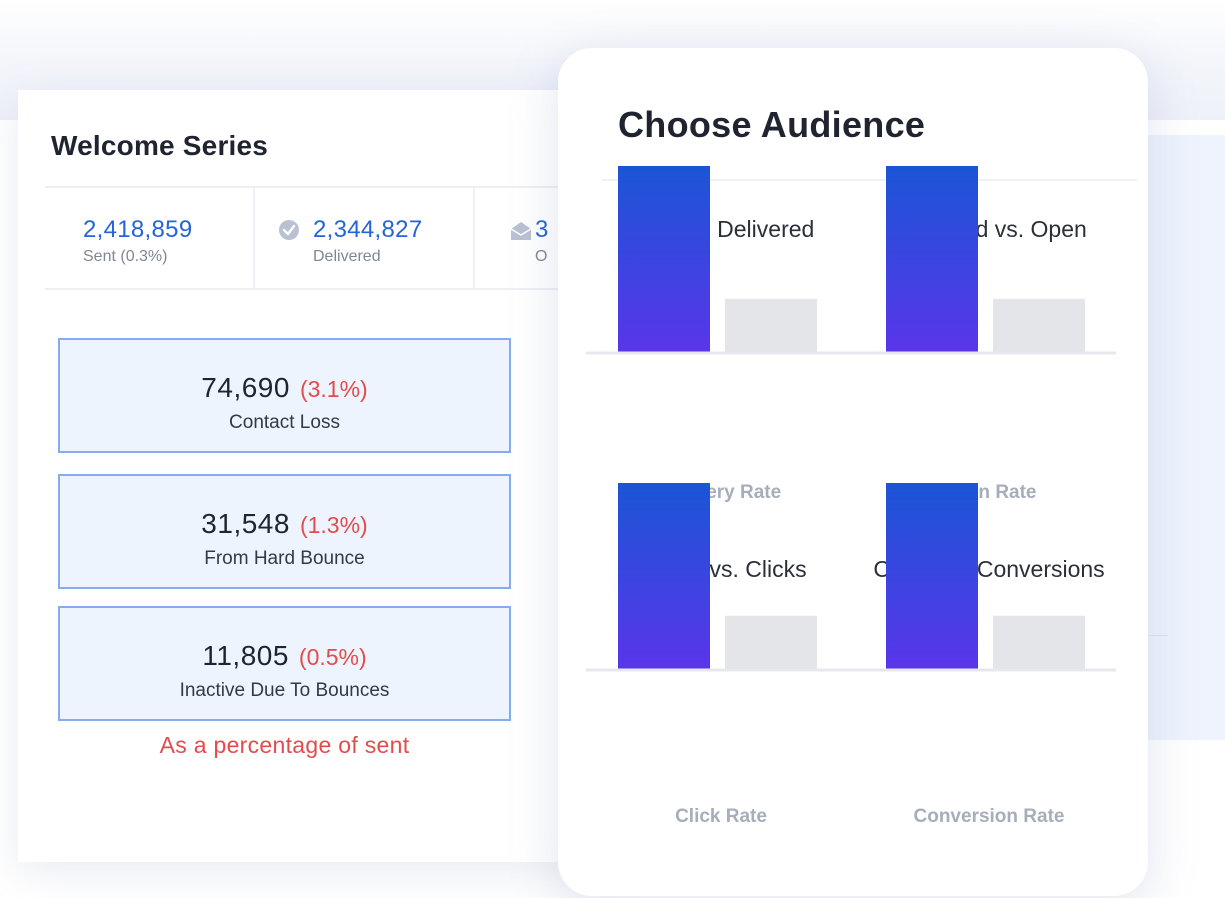 The width and height of the screenshot is (1225, 898). I want to click on envelope-open-icon, so click(521, 233).